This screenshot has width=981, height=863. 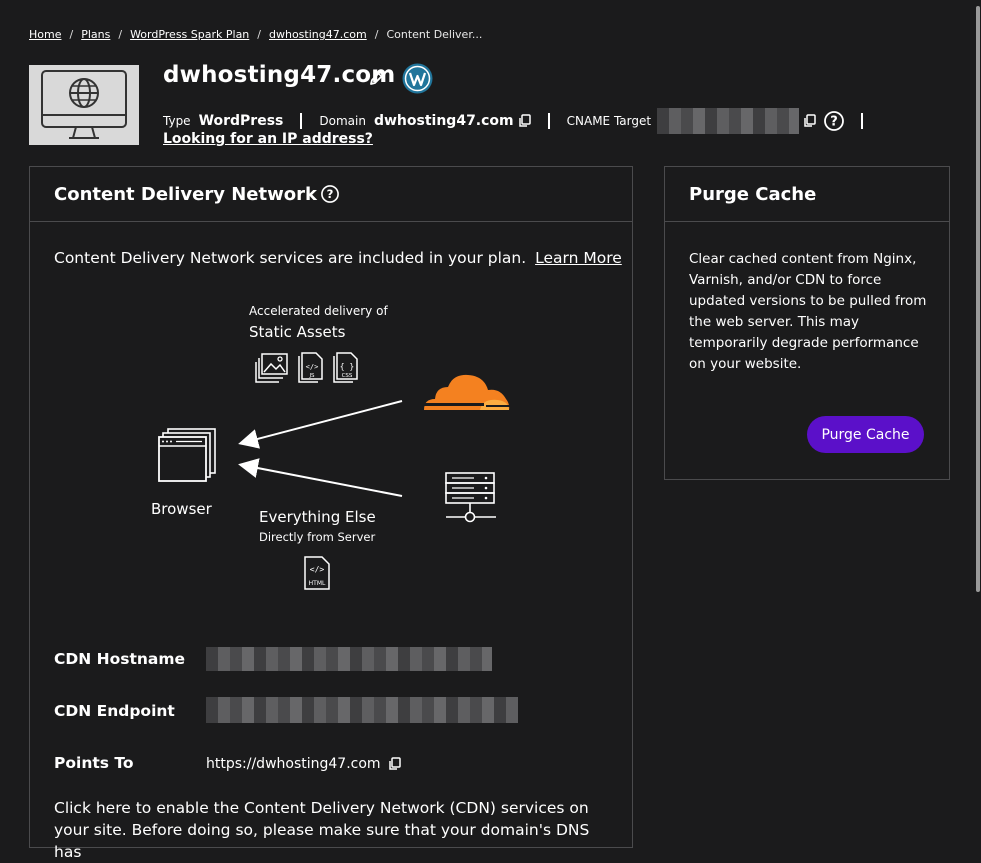 What do you see at coordinates (318, 311) in the screenshot?
I see `accelerated-delivery-label: Accelerated delivery of` at bounding box center [318, 311].